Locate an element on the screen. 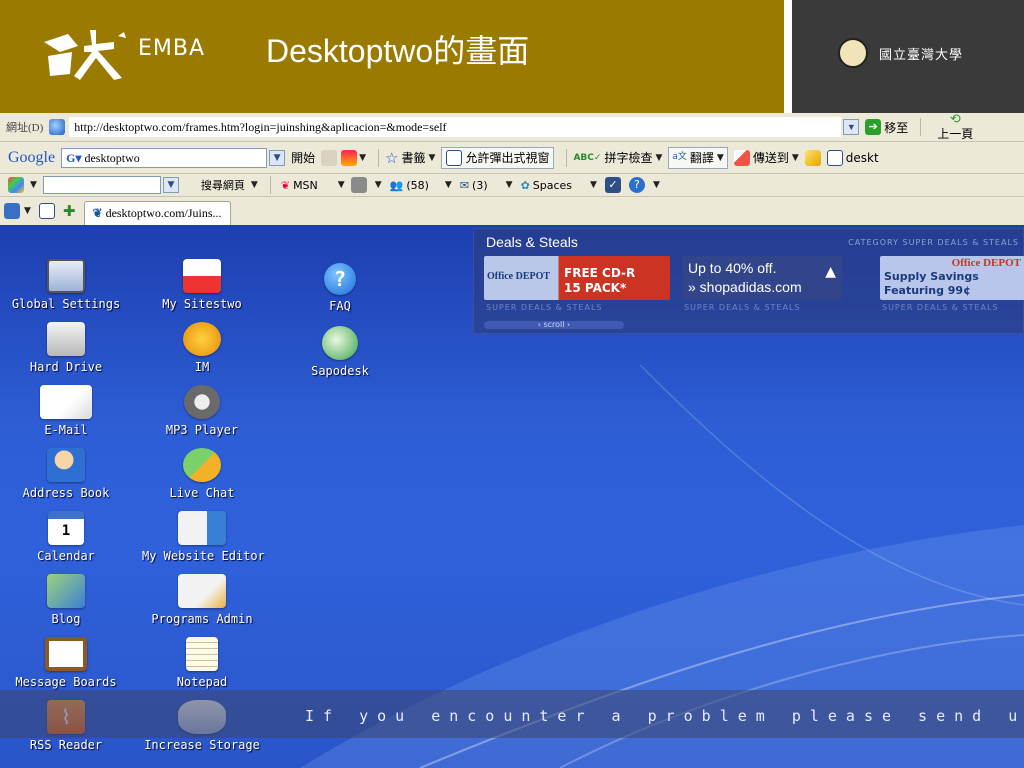 This screenshot has width=1024, height=768. desktop-icon-message-boards: Message Boards is located at coordinates (66, 663).